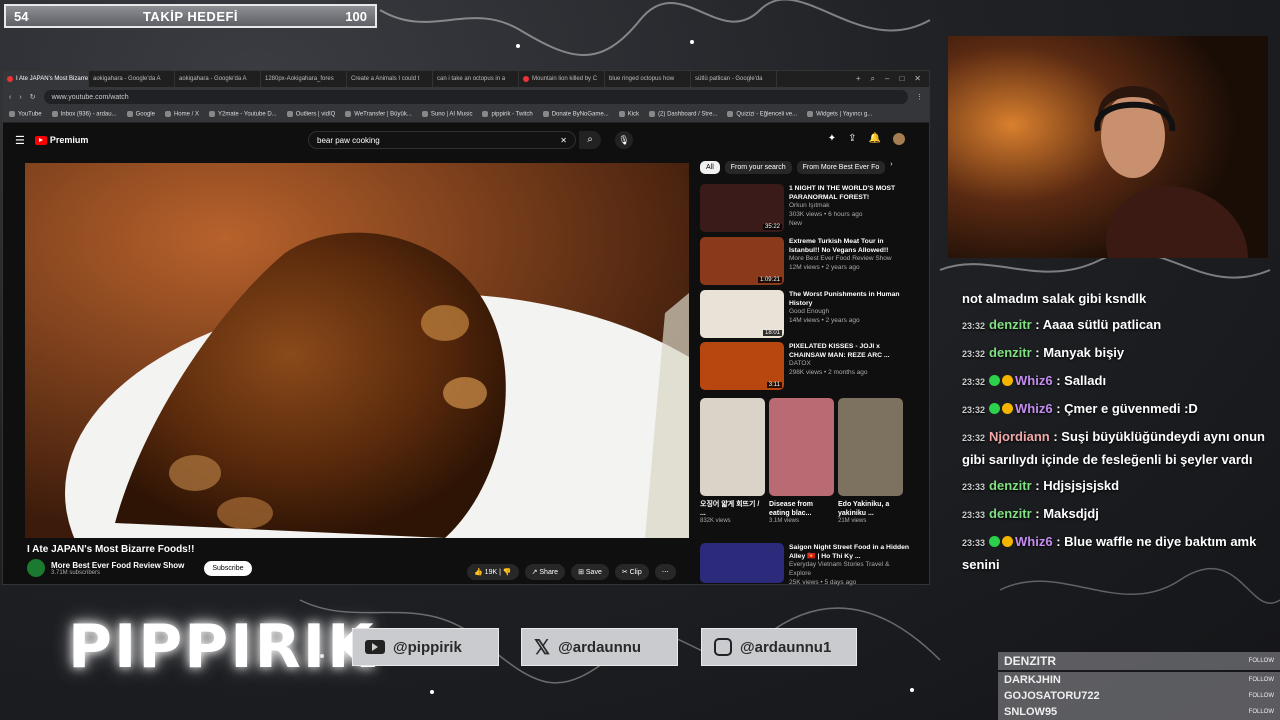 The height and width of the screenshot is (720, 1280). Describe the element at coordinates (873, 79) in the screenshot. I see `search-tabs-icon: ⌕` at that location.